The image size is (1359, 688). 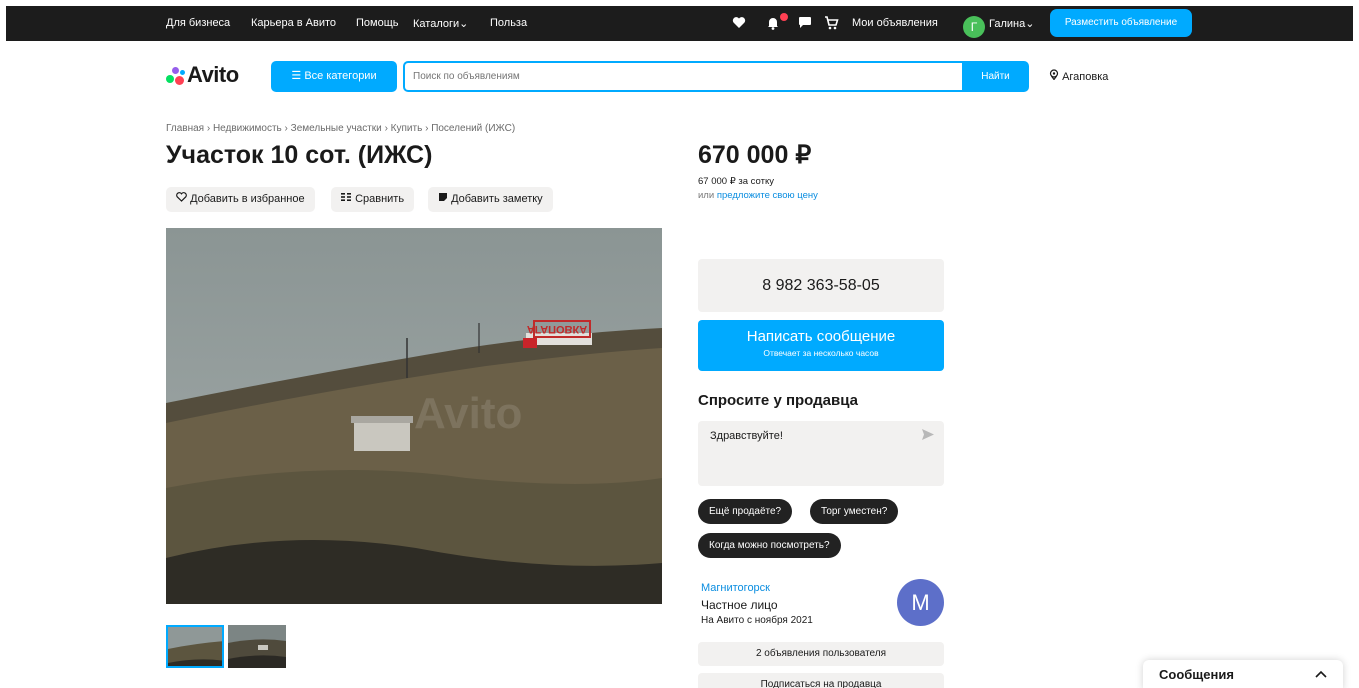 What do you see at coordinates (213, 75) in the screenshot?
I see `avito-logo: Avito` at bounding box center [213, 75].